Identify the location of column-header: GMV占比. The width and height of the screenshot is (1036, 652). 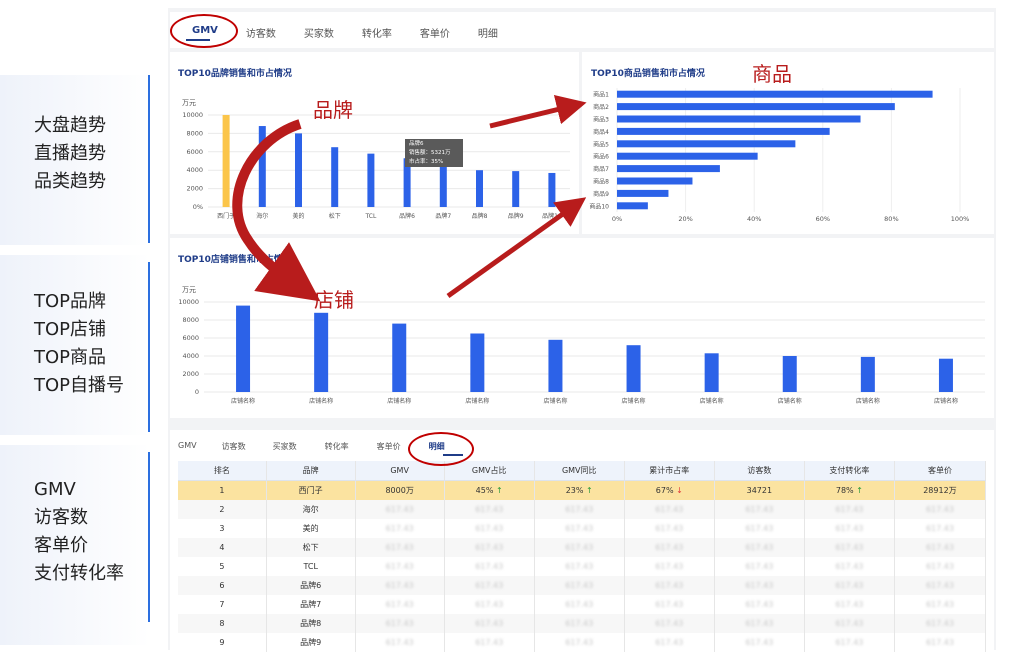
(489, 471).